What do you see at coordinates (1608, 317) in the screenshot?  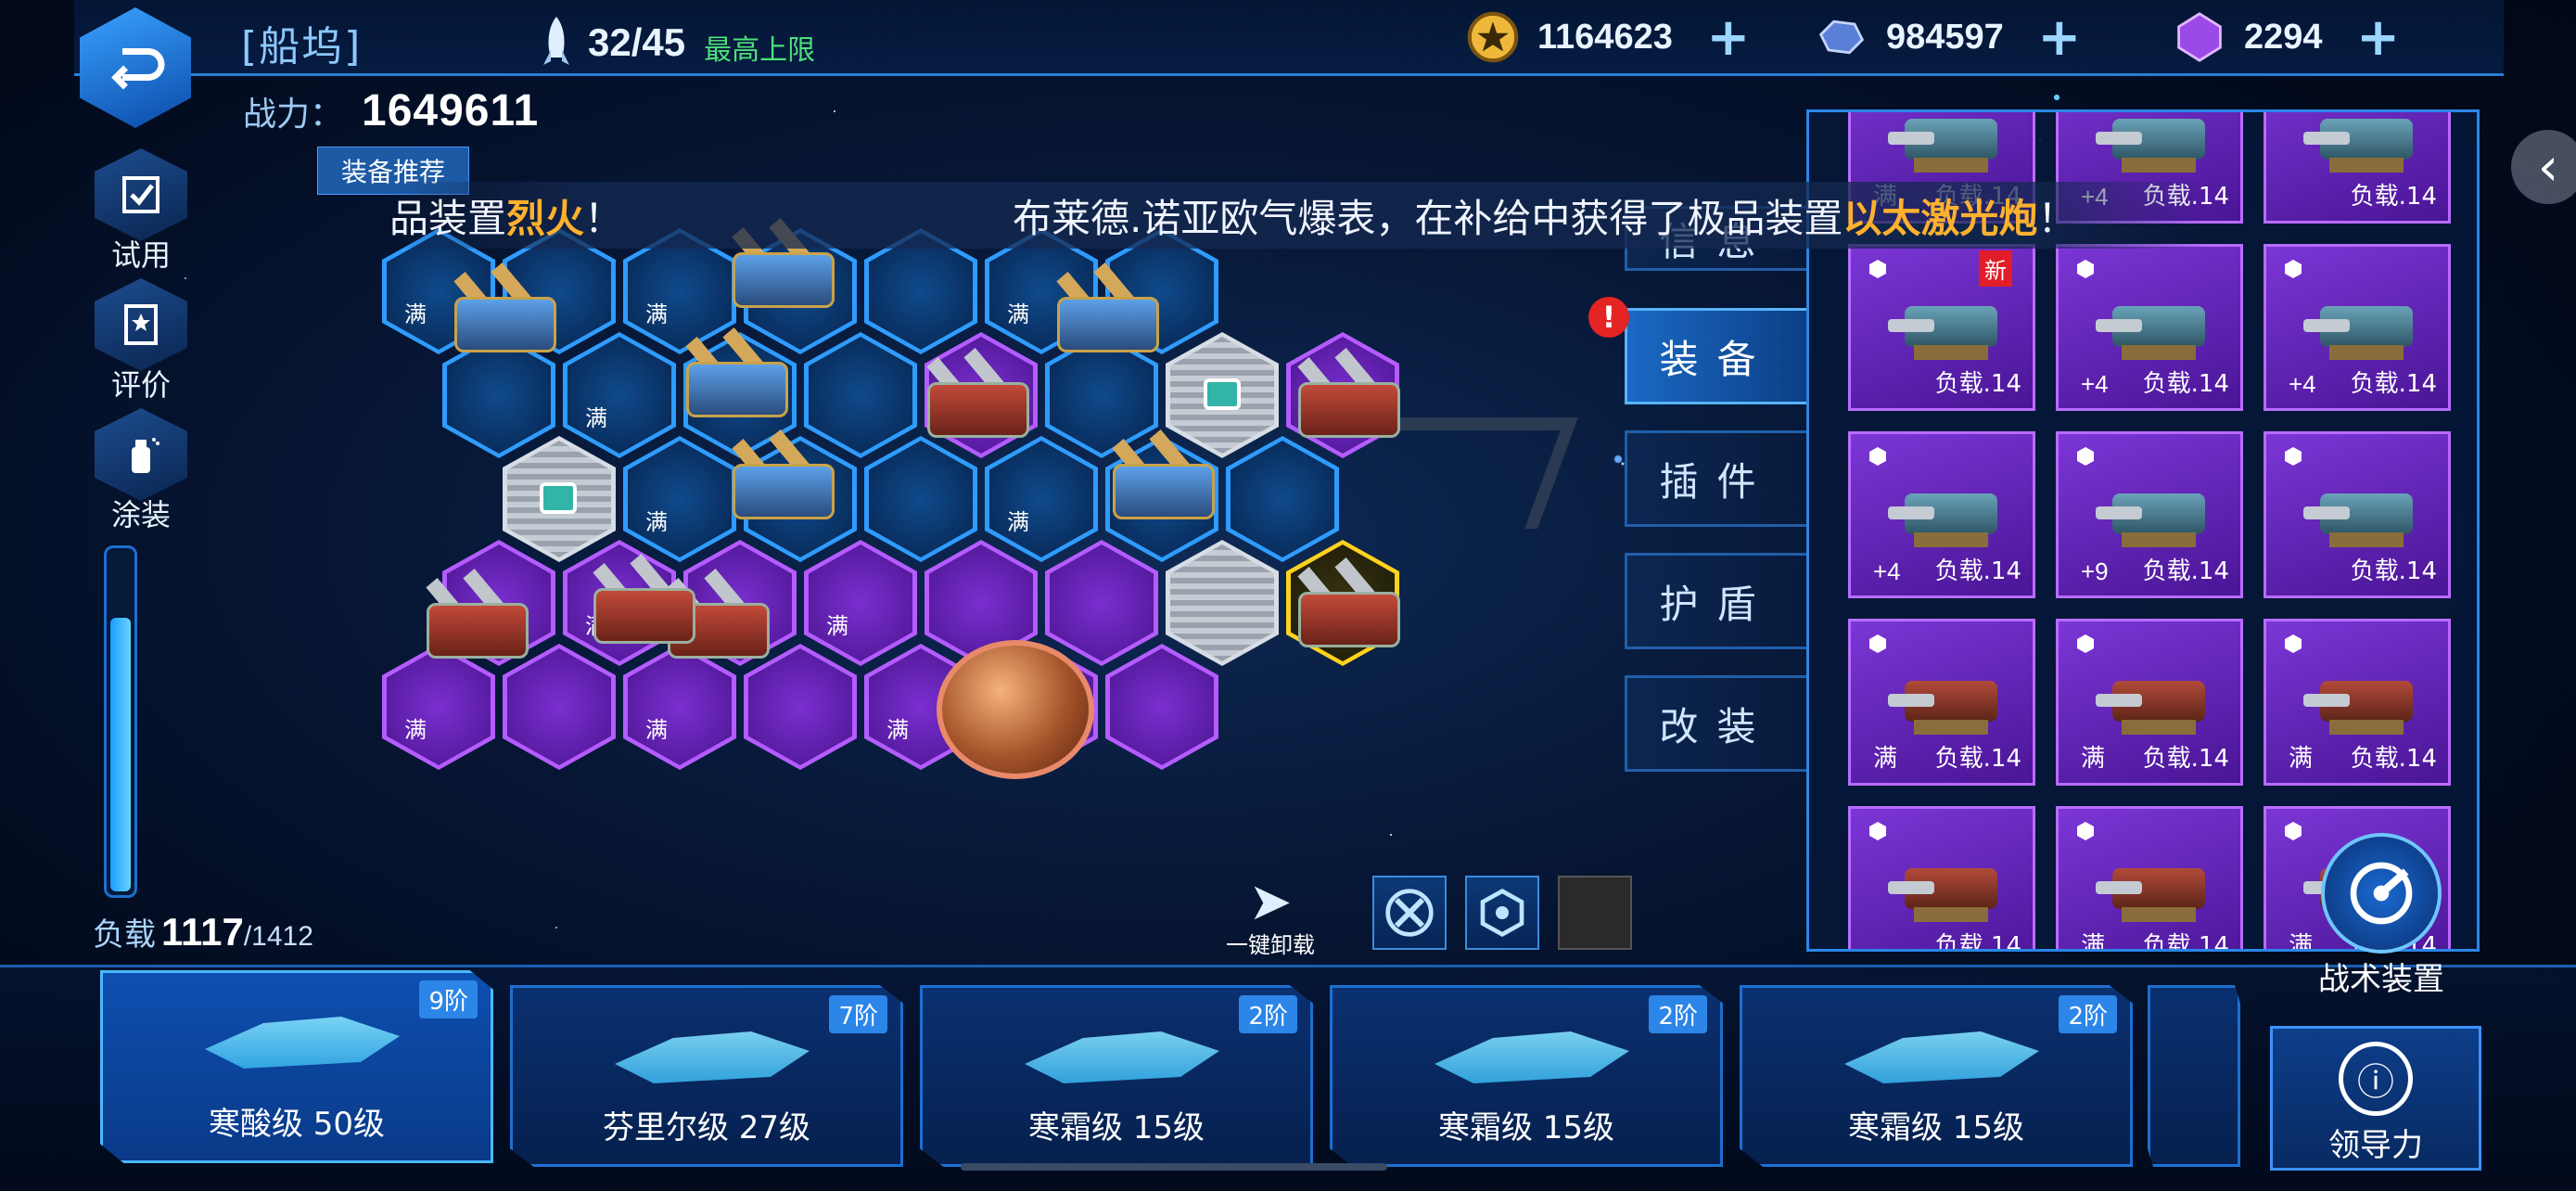 I see `alert-badge: !` at bounding box center [1608, 317].